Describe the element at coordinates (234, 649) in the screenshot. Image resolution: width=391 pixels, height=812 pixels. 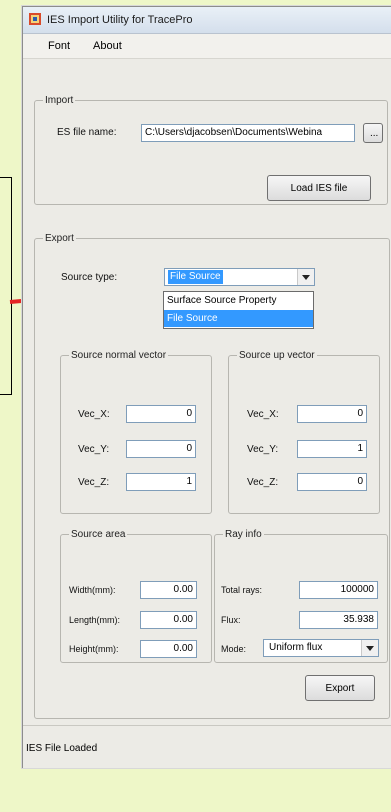
I see `mode-label: Mode:` at that location.